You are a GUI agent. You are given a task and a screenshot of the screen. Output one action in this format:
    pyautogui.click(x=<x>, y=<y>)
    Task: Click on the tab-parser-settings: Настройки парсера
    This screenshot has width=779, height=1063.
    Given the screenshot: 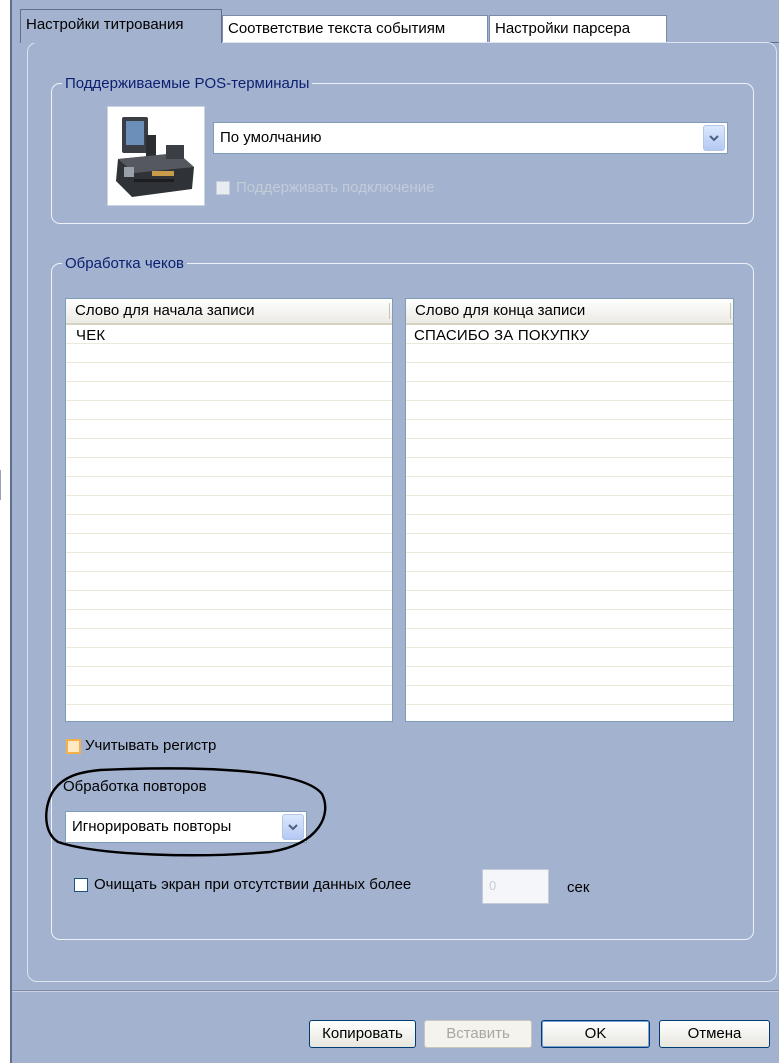 What is the action you would take?
    pyautogui.click(x=578, y=28)
    